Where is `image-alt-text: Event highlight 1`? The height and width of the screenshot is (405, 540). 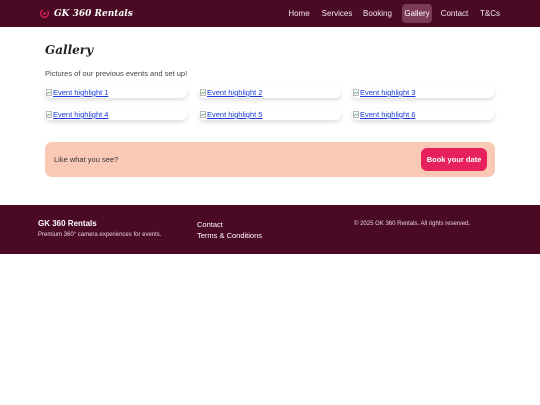 image-alt-text: Event highlight 1 is located at coordinates (81, 92).